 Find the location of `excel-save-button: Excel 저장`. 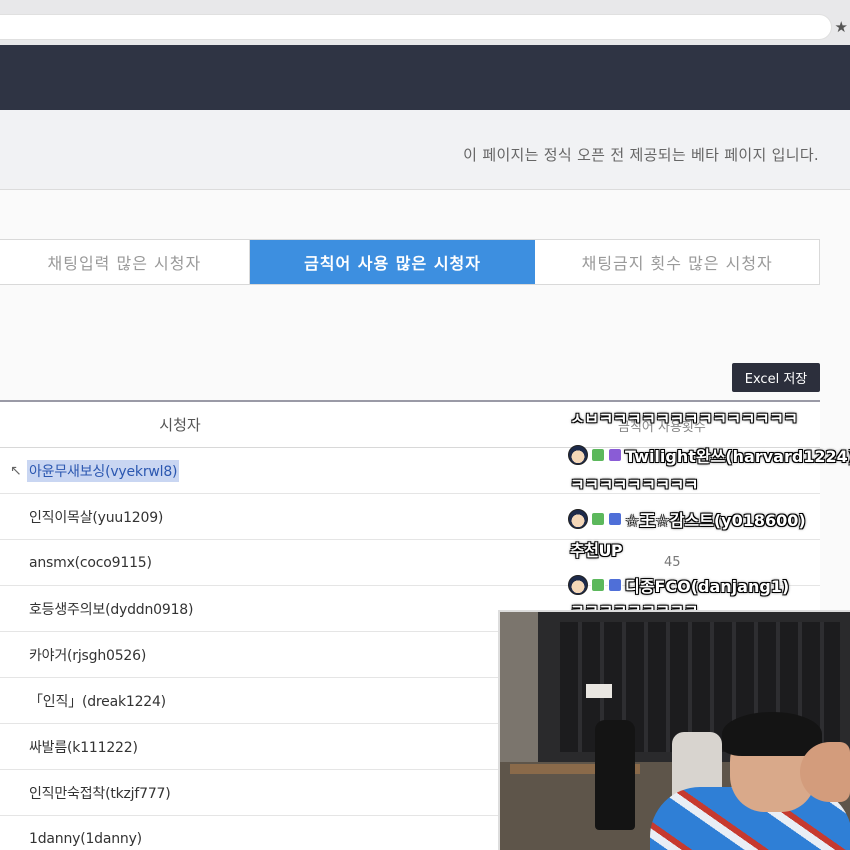

excel-save-button: Excel 저장 is located at coordinates (776, 377).